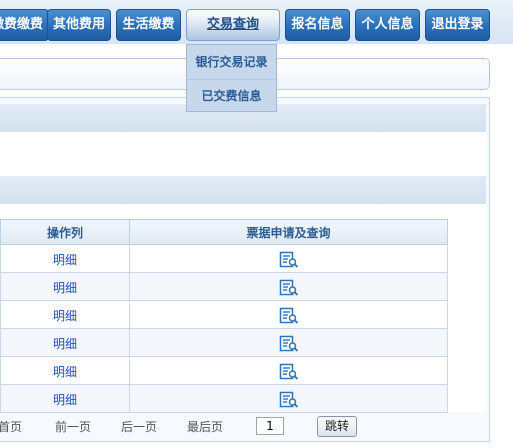 This screenshot has width=513, height=448. Describe the element at coordinates (205, 426) in the screenshot. I see `last-page-link: 最后页` at that location.